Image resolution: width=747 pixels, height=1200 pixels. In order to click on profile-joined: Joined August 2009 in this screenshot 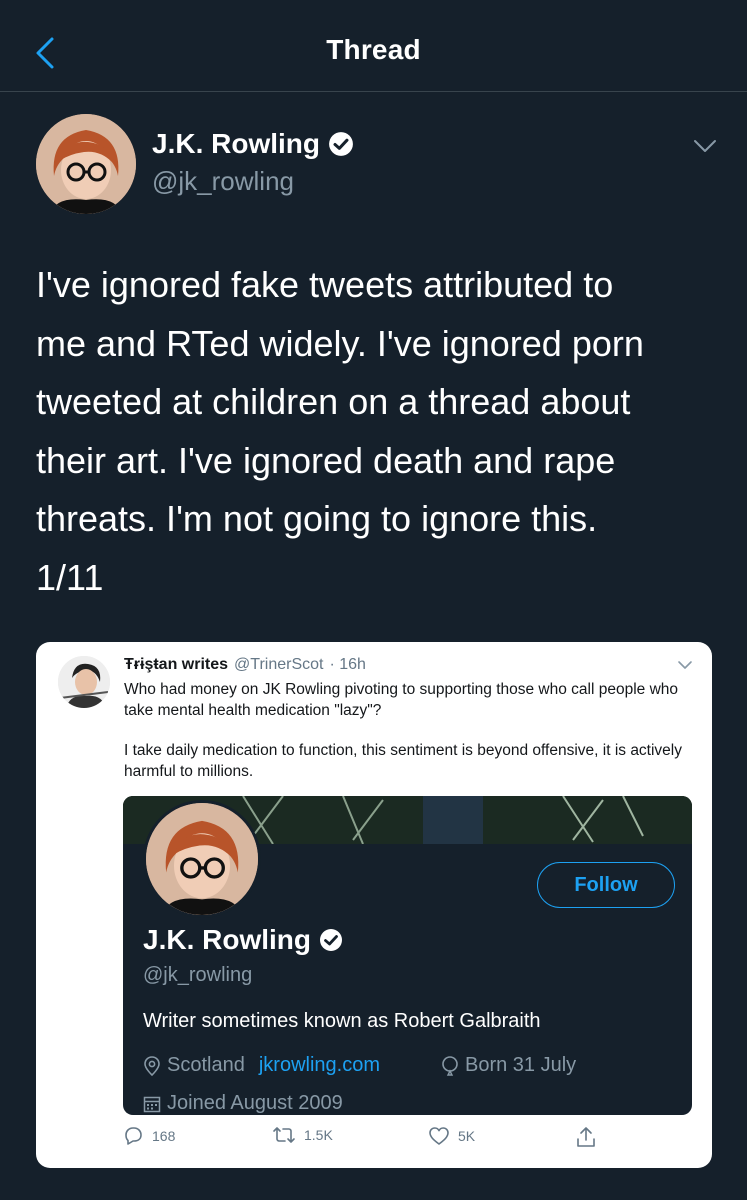, I will do `click(243, 1103)`.